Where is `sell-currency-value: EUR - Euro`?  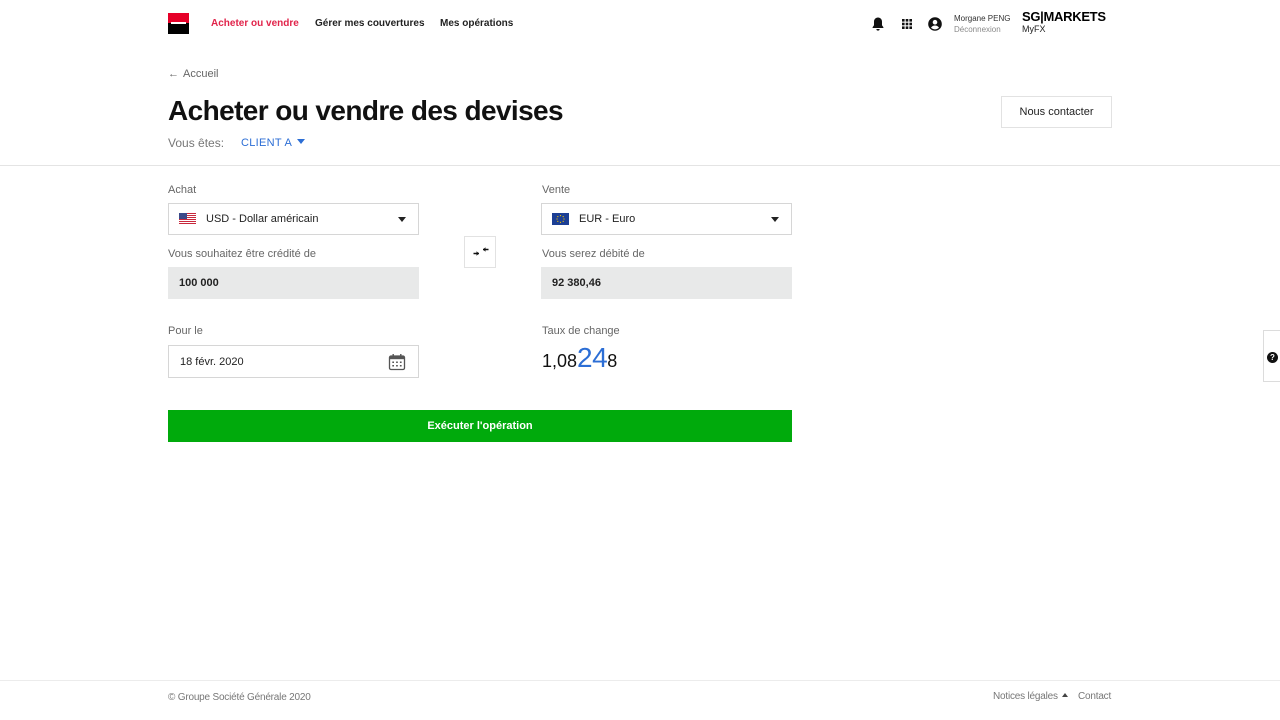
sell-currency-value: EUR - Euro is located at coordinates (607, 219).